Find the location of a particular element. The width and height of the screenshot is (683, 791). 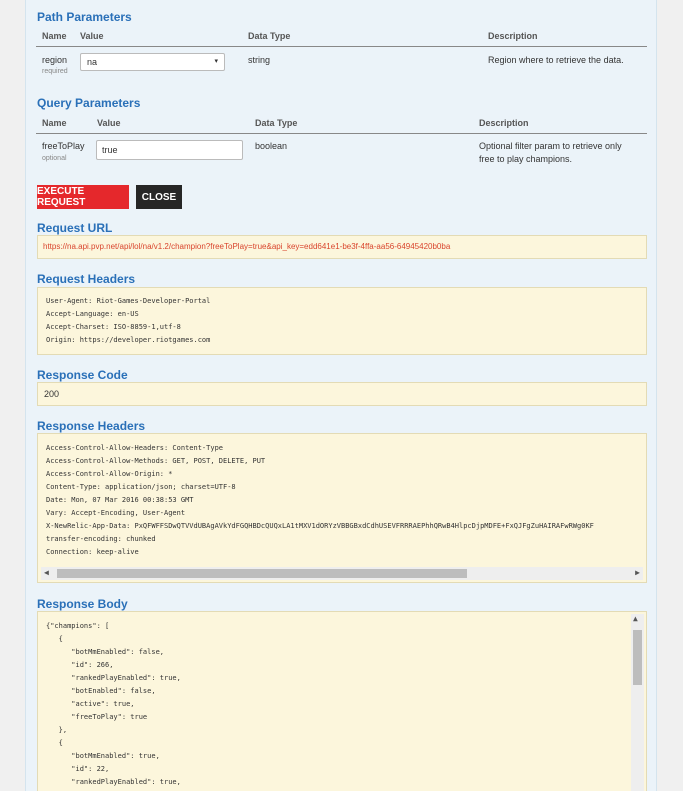

scroll-right-icon: ▶ is located at coordinates (637, 572).